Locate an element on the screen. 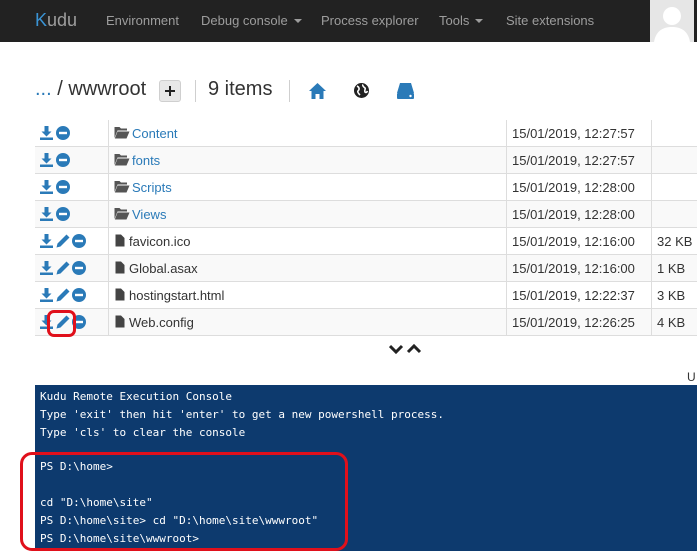 The height and width of the screenshot is (551, 697). globe-icon is located at coordinates (361, 90).